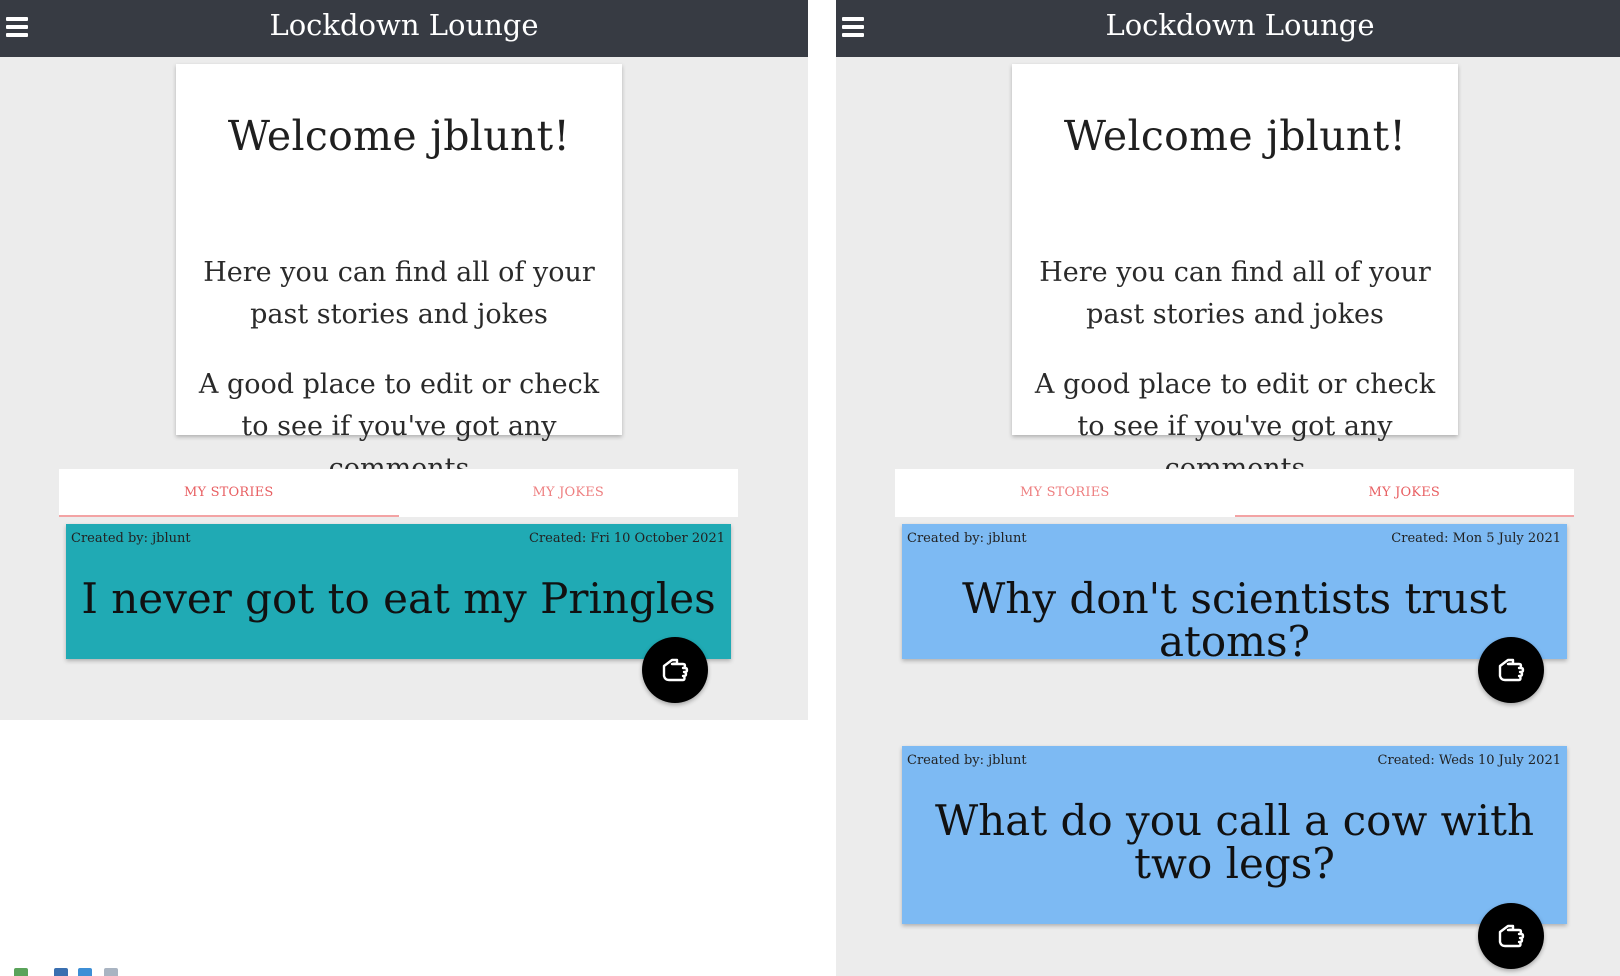 This screenshot has width=1620, height=976. Describe the element at coordinates (627, 538) in the screenshot. I see `post-date: Created: Fri 10 October 2021` at that location.